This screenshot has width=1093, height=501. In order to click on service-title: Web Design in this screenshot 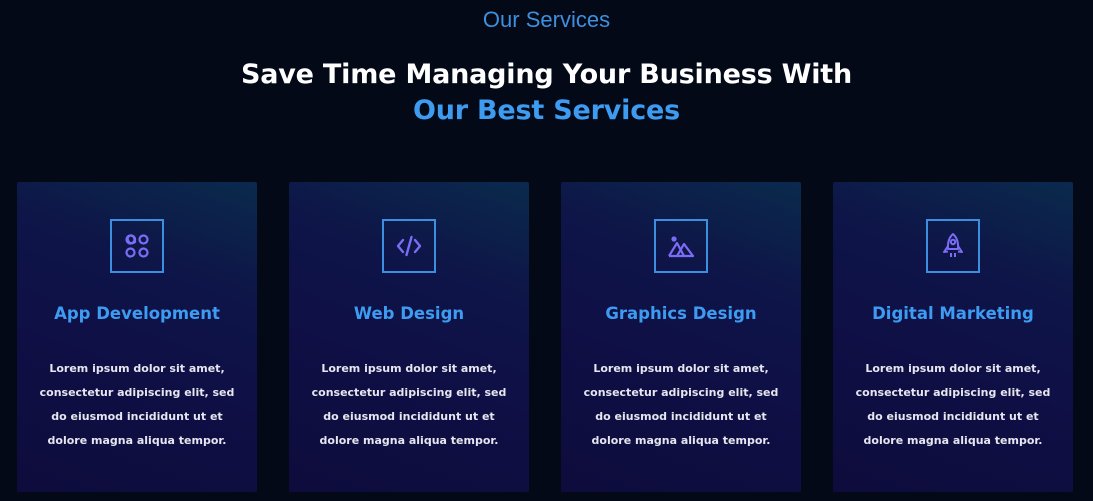, I will do `click(409, 313)`.